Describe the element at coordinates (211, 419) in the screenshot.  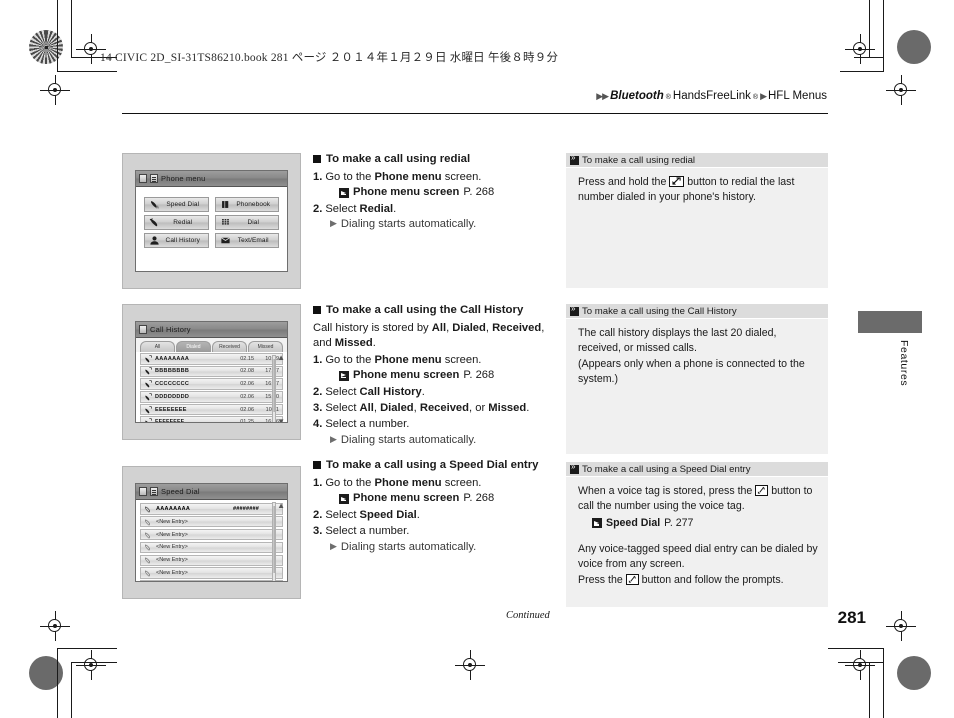
I see `table-row: FFFFFFFF 01.25 16:56` at that location.